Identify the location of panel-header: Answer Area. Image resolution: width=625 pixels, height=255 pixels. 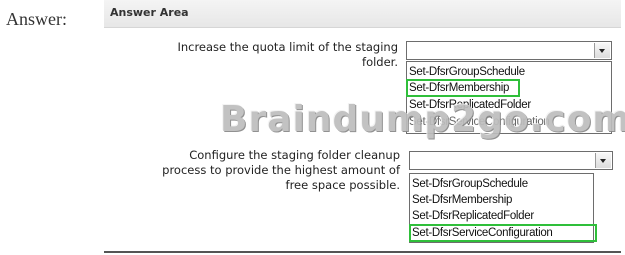
(362, 14).